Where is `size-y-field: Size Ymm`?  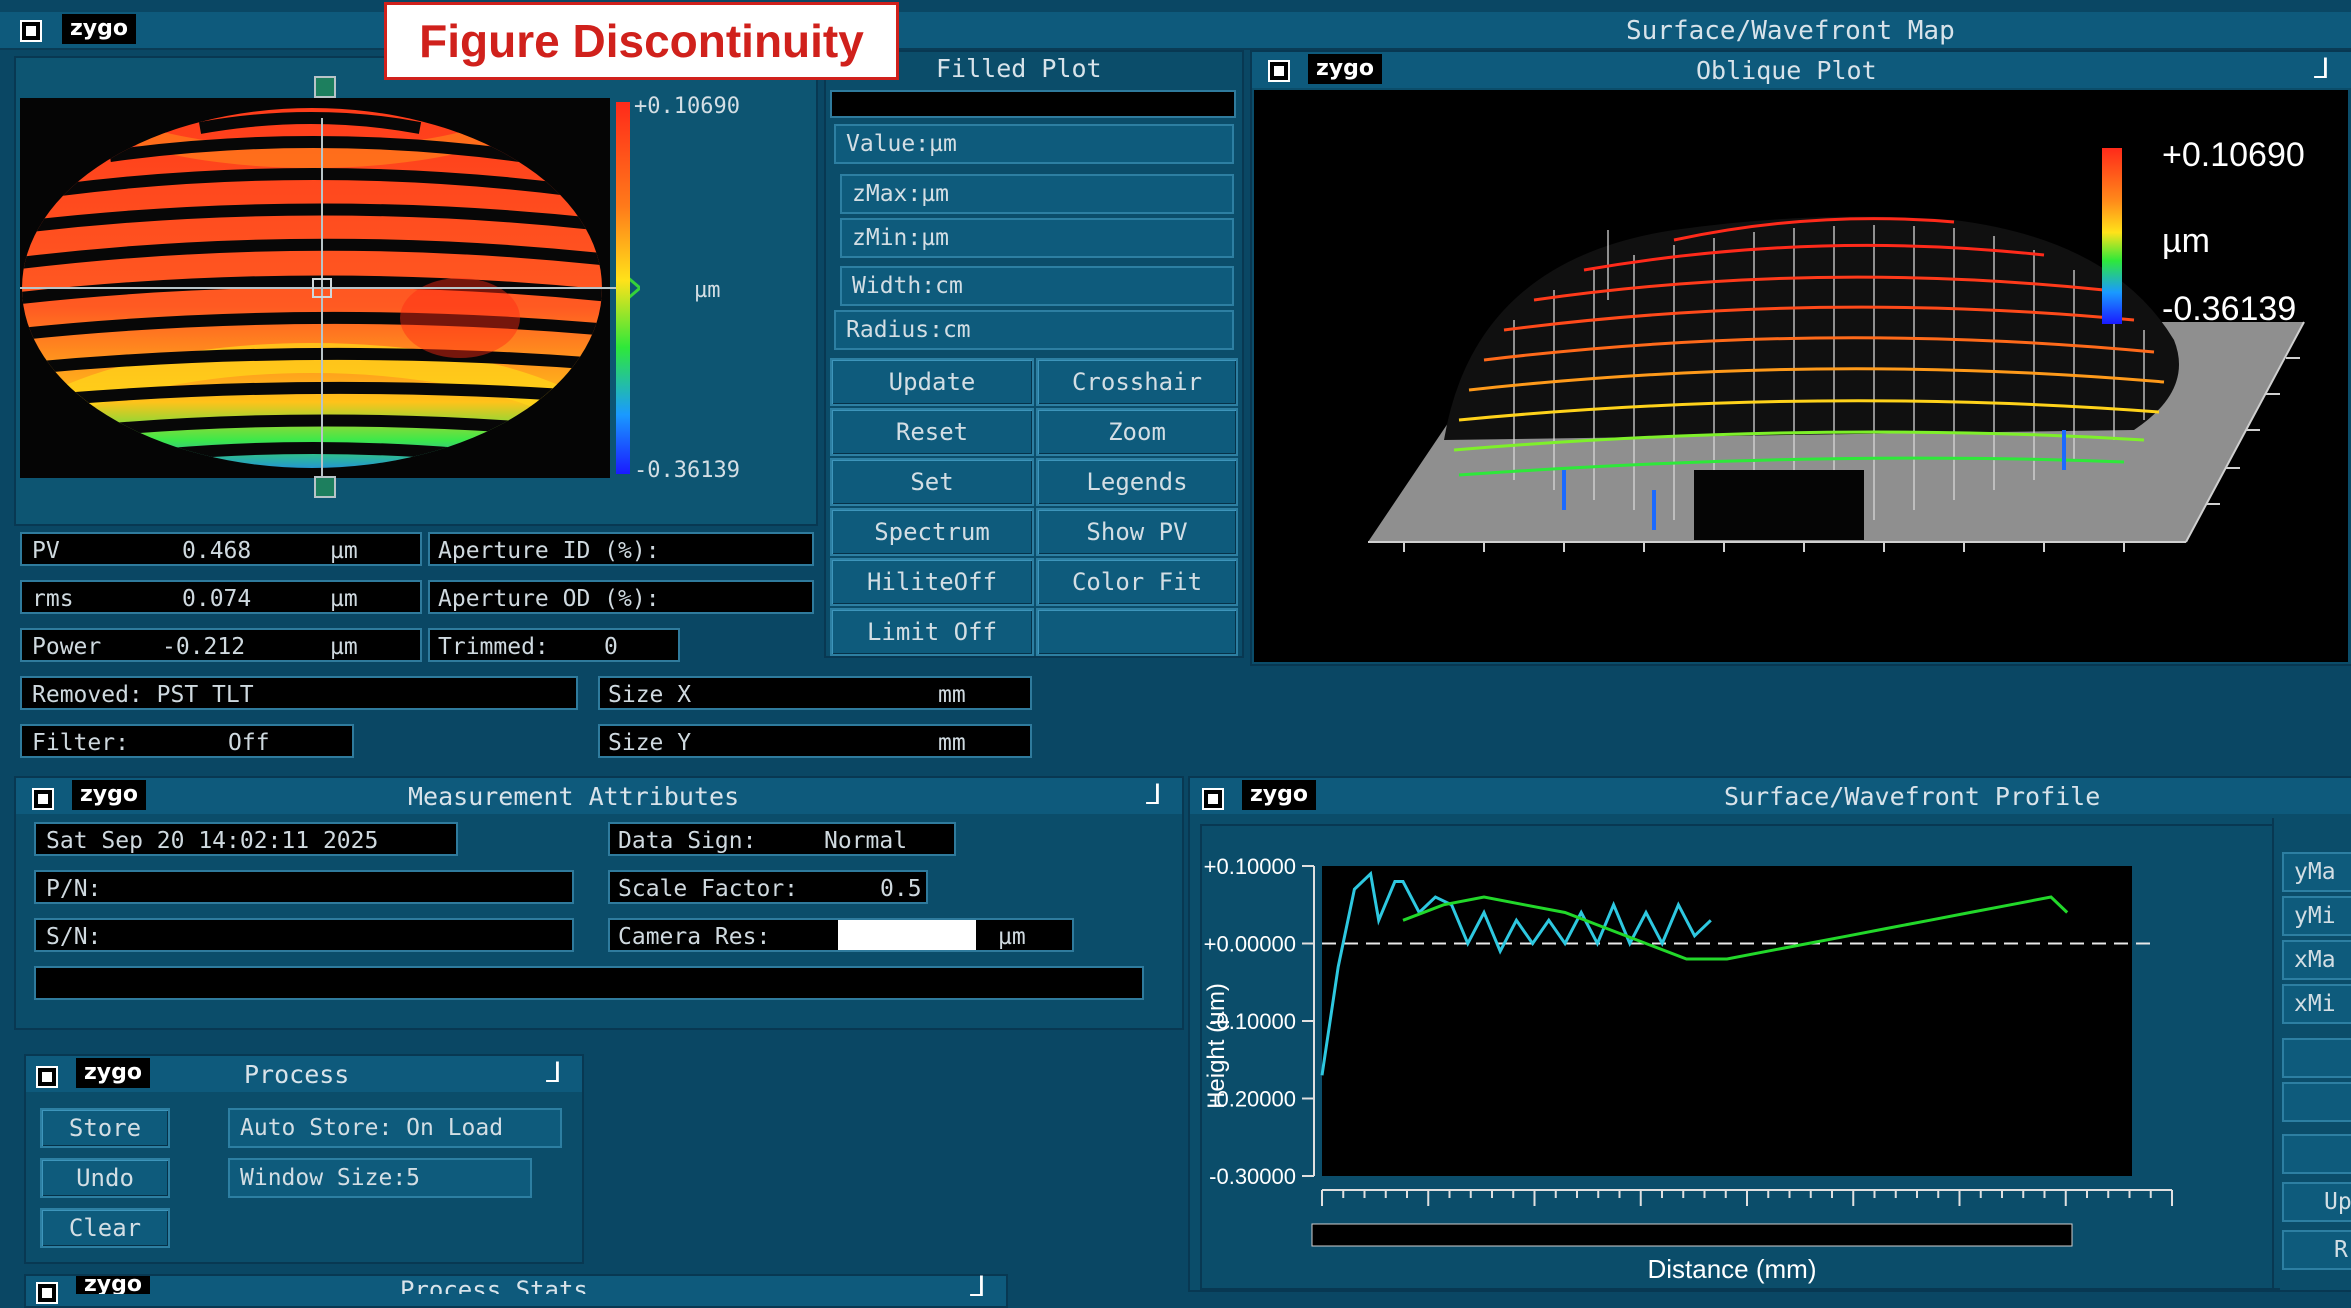
size-y-field: Size Ymm is located at coordinates (815, 741).